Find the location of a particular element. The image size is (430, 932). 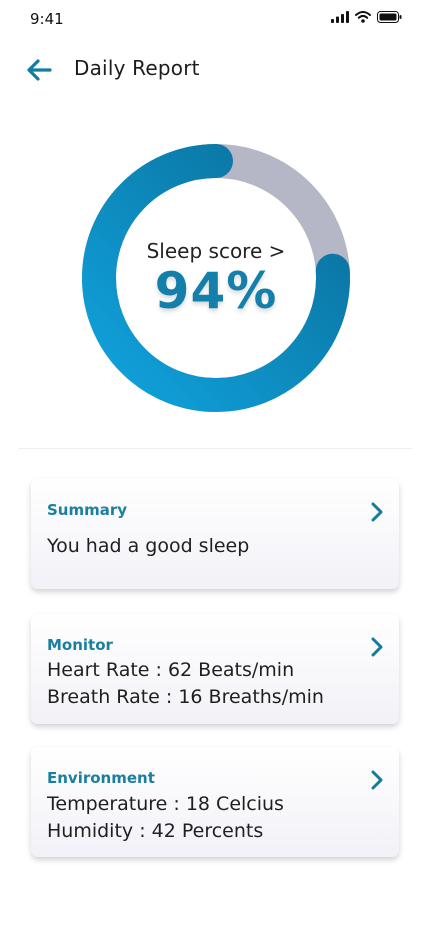

heart-rate-text: Heart Rate : 62 Beats/min is located at coordinates (171, 670).